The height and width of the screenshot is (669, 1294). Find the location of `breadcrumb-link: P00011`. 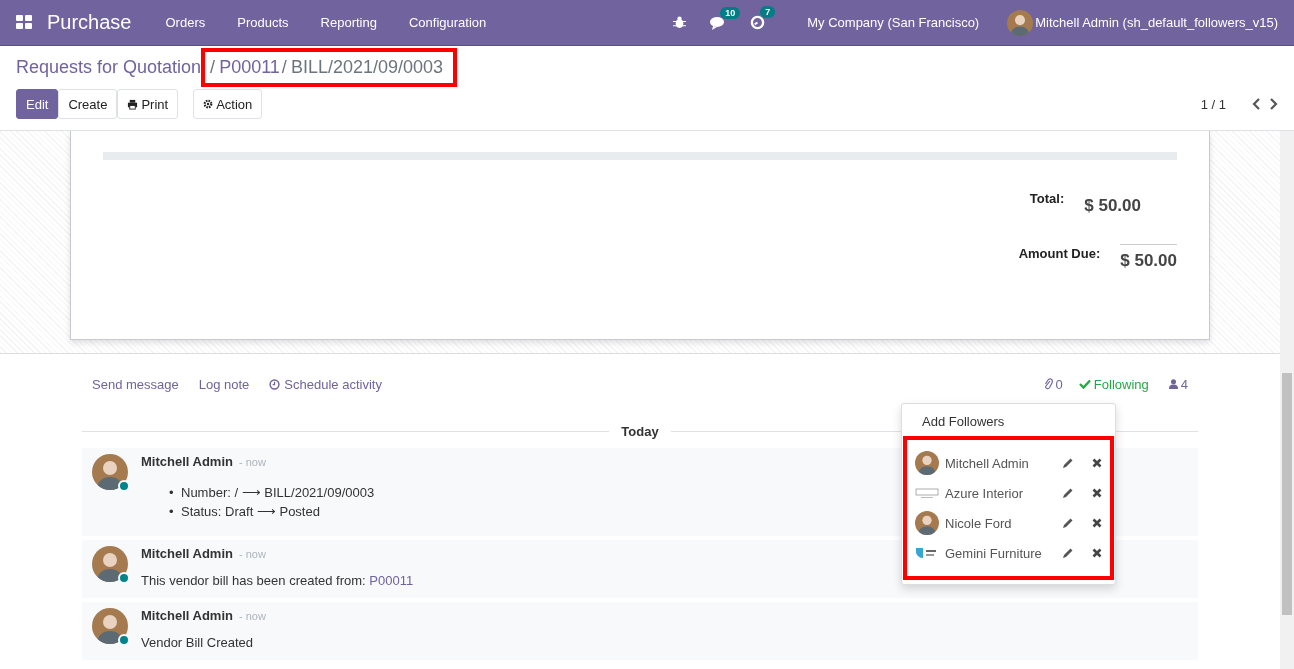

breadcrumb-link: P00011 is located at coordinates (249, 67).